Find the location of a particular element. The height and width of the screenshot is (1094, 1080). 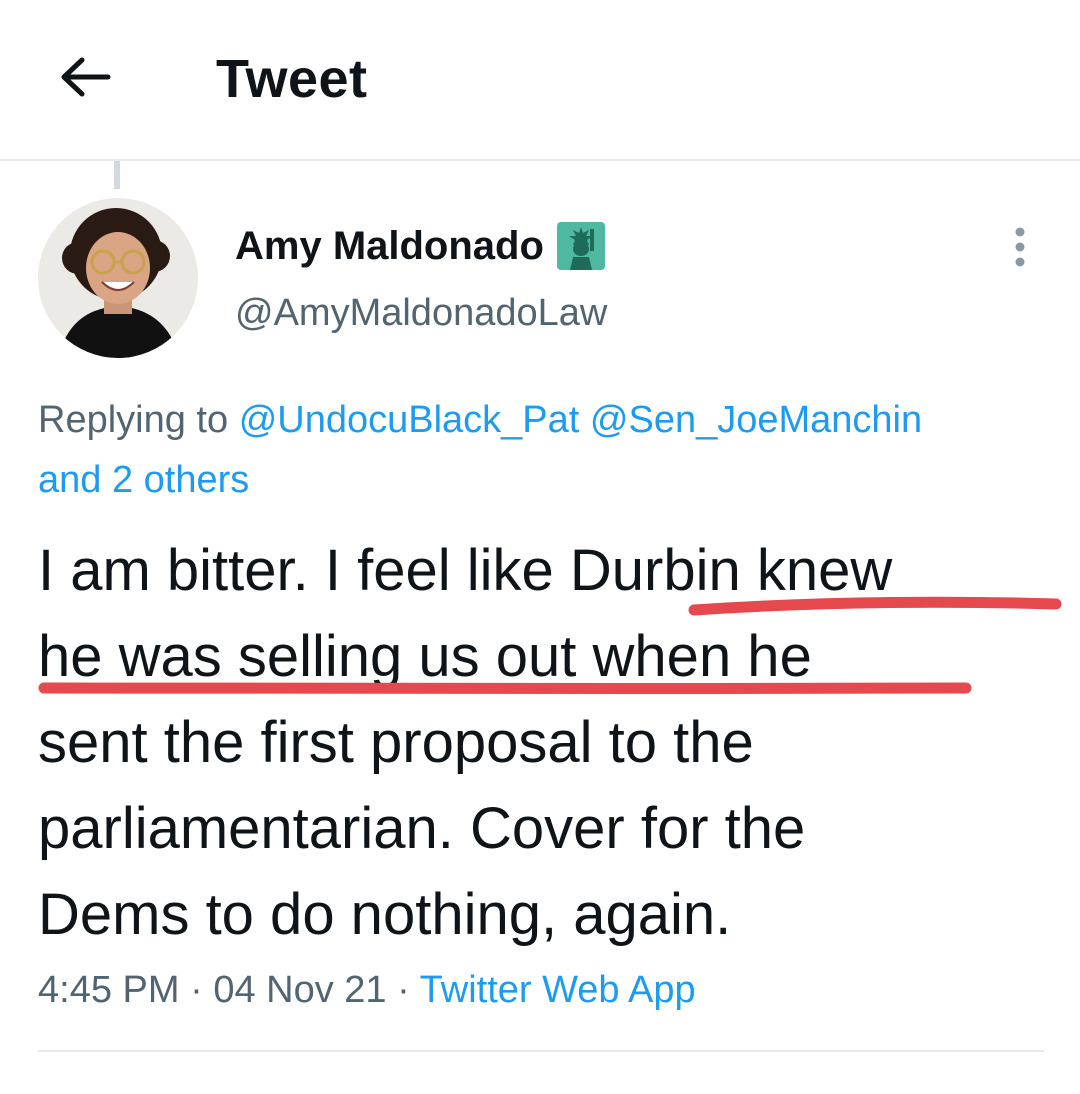

mention-link: @Sen_JoeManchin is located at coordinates (756, 420).